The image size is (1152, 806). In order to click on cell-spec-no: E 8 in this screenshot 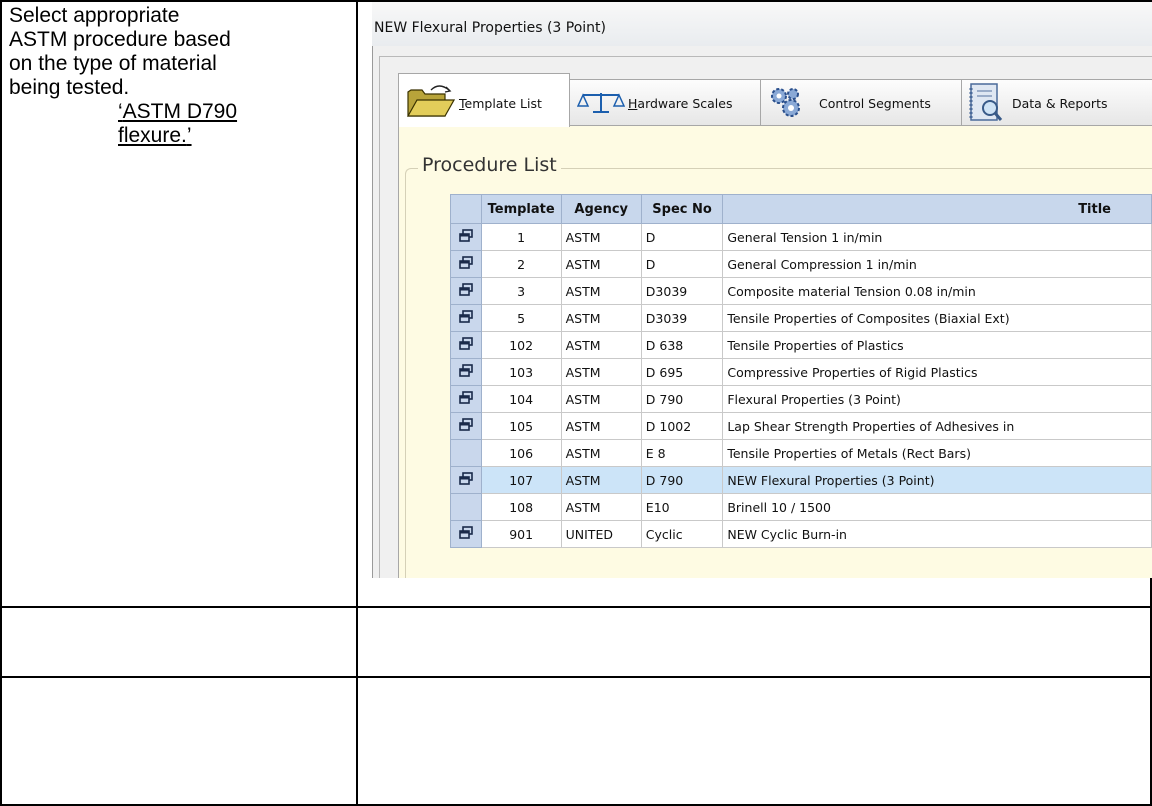, I will do `click(682, 453)`.